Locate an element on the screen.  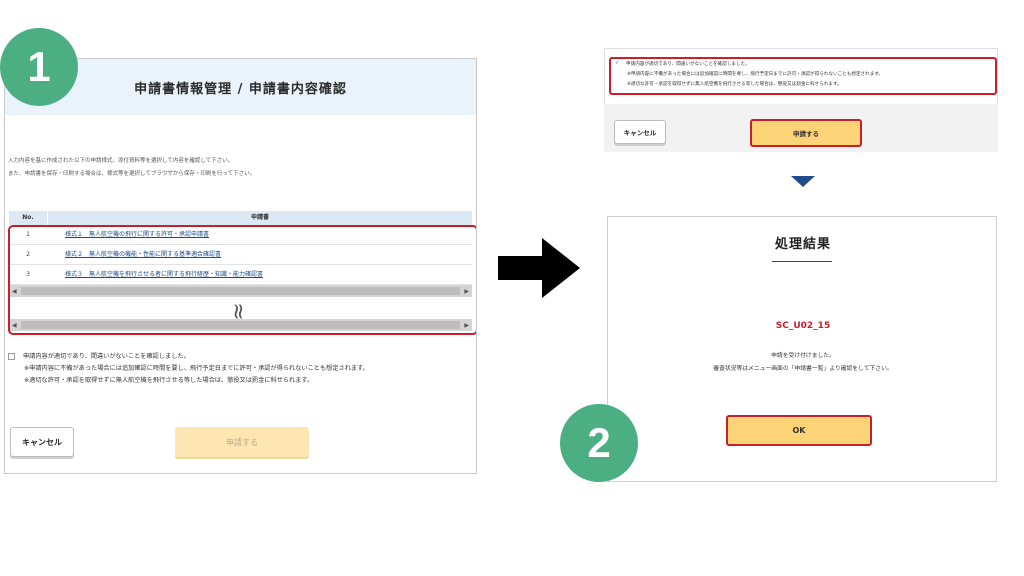
ok-button: OK is located at coordinates (799, 430).